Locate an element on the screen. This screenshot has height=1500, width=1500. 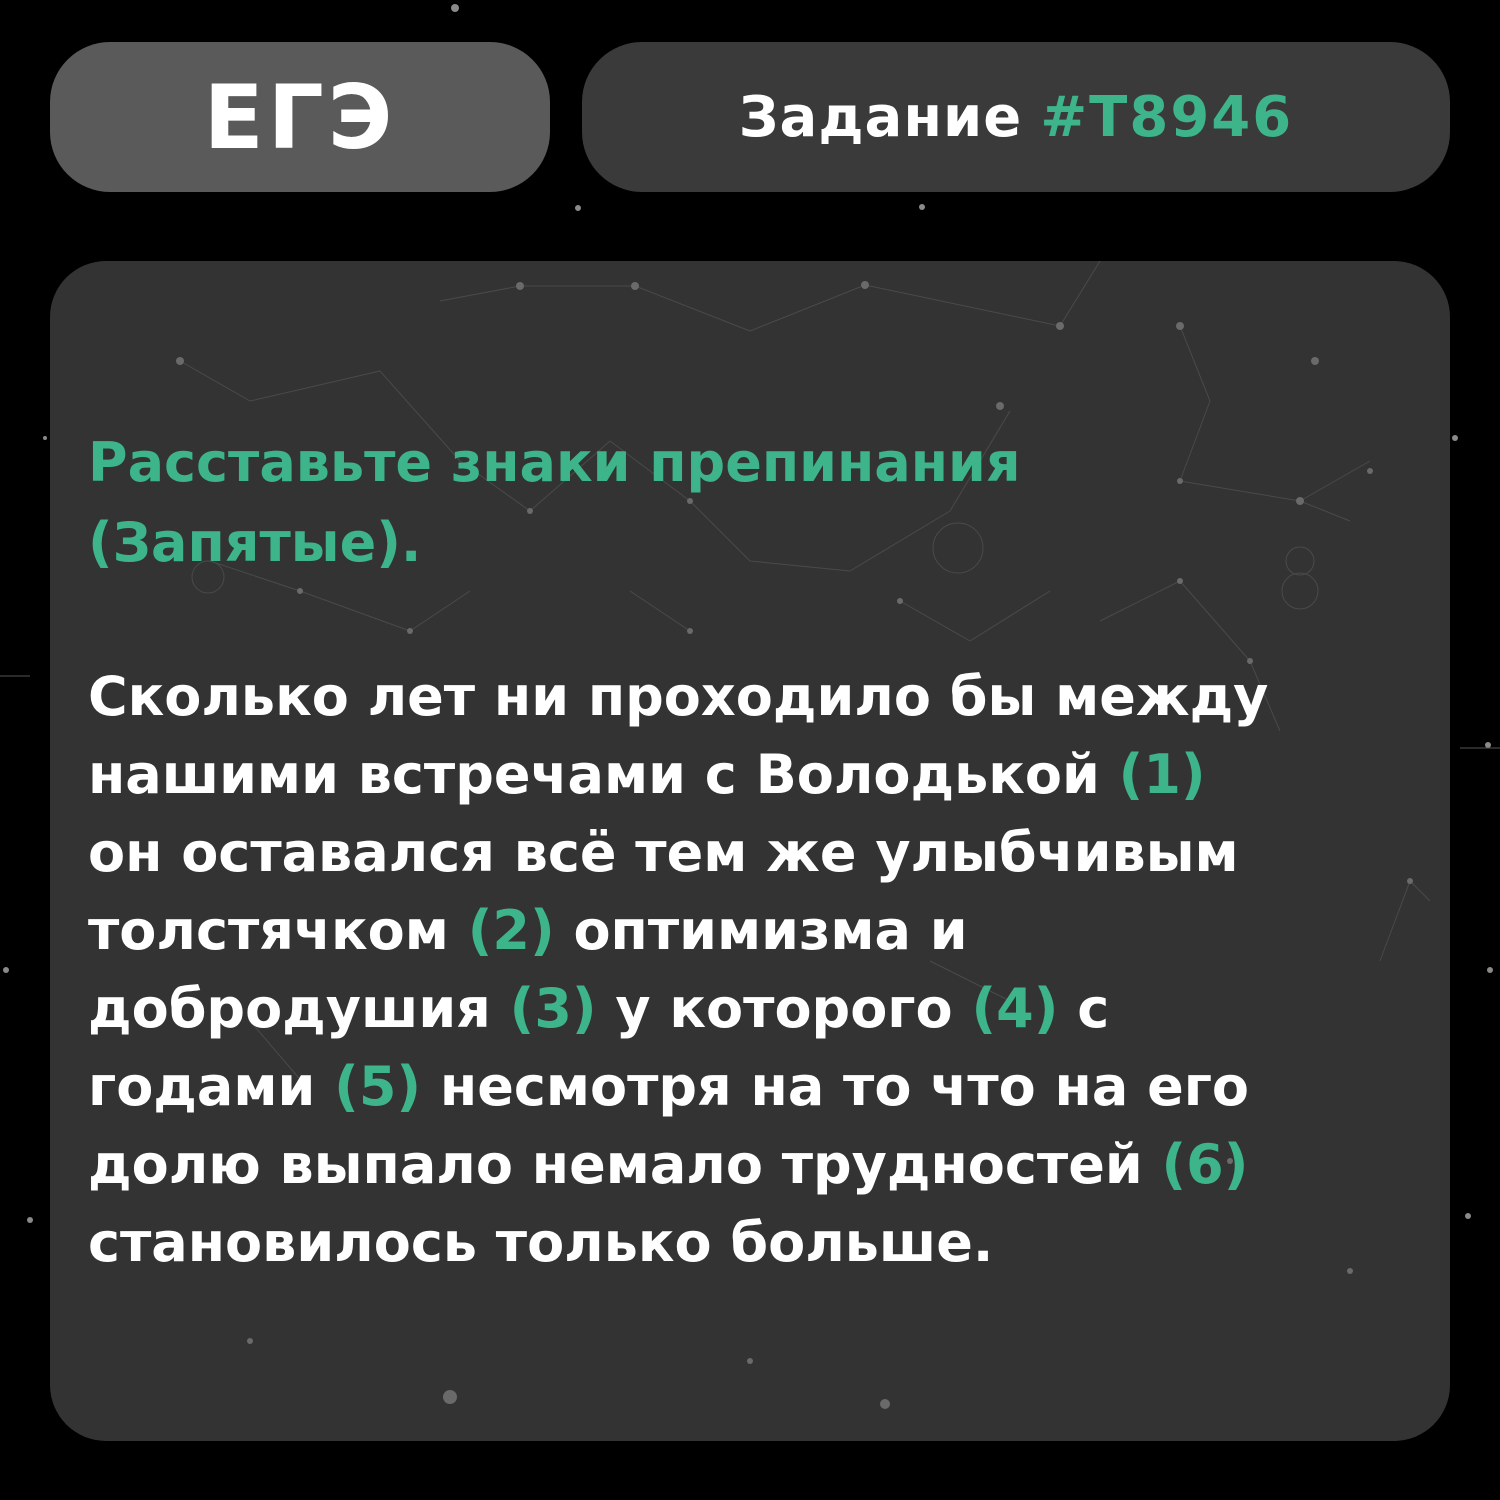
instruction-line-1: Расставьте знаки препинания is located at coordinates (554, 462).